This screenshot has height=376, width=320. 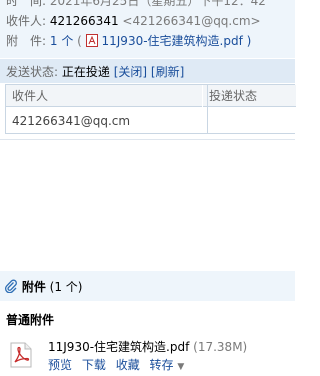 I want to click on column-header-recipient: 收件人, so click(x=104, y=96).